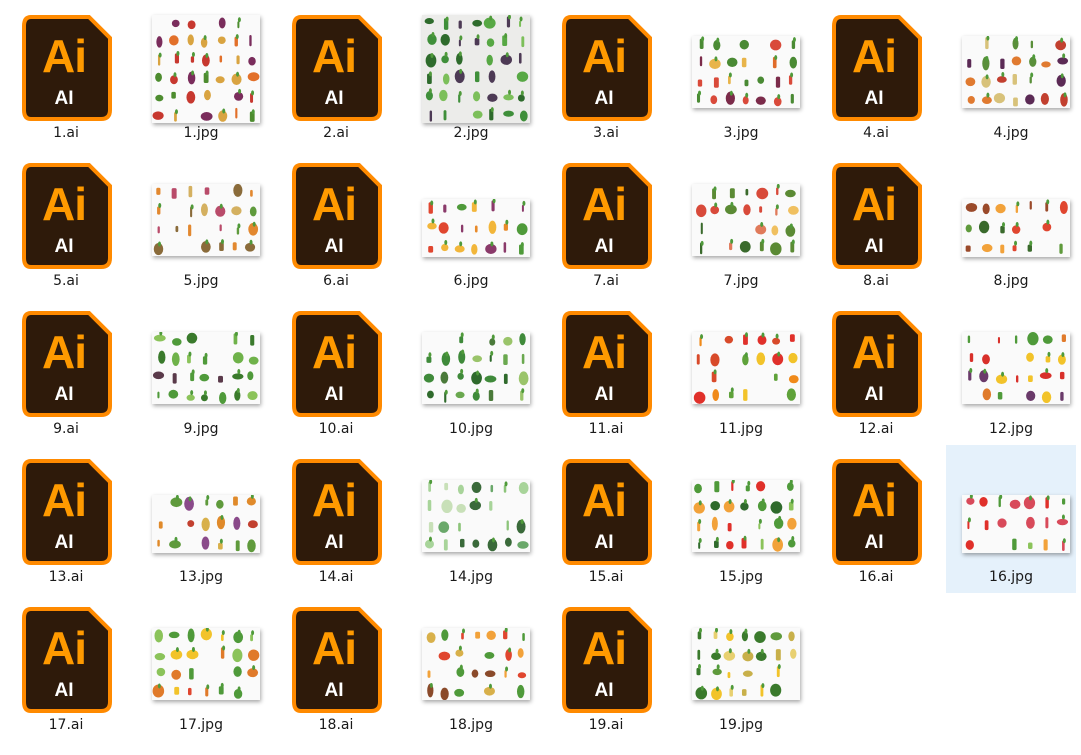 This screenshot has height=755, width=1081. What do you see at coordinates (336, 519) in the screenshot?
I see `file-item-ai: Ai AI 14.ai` at bounding box center [336, 519].